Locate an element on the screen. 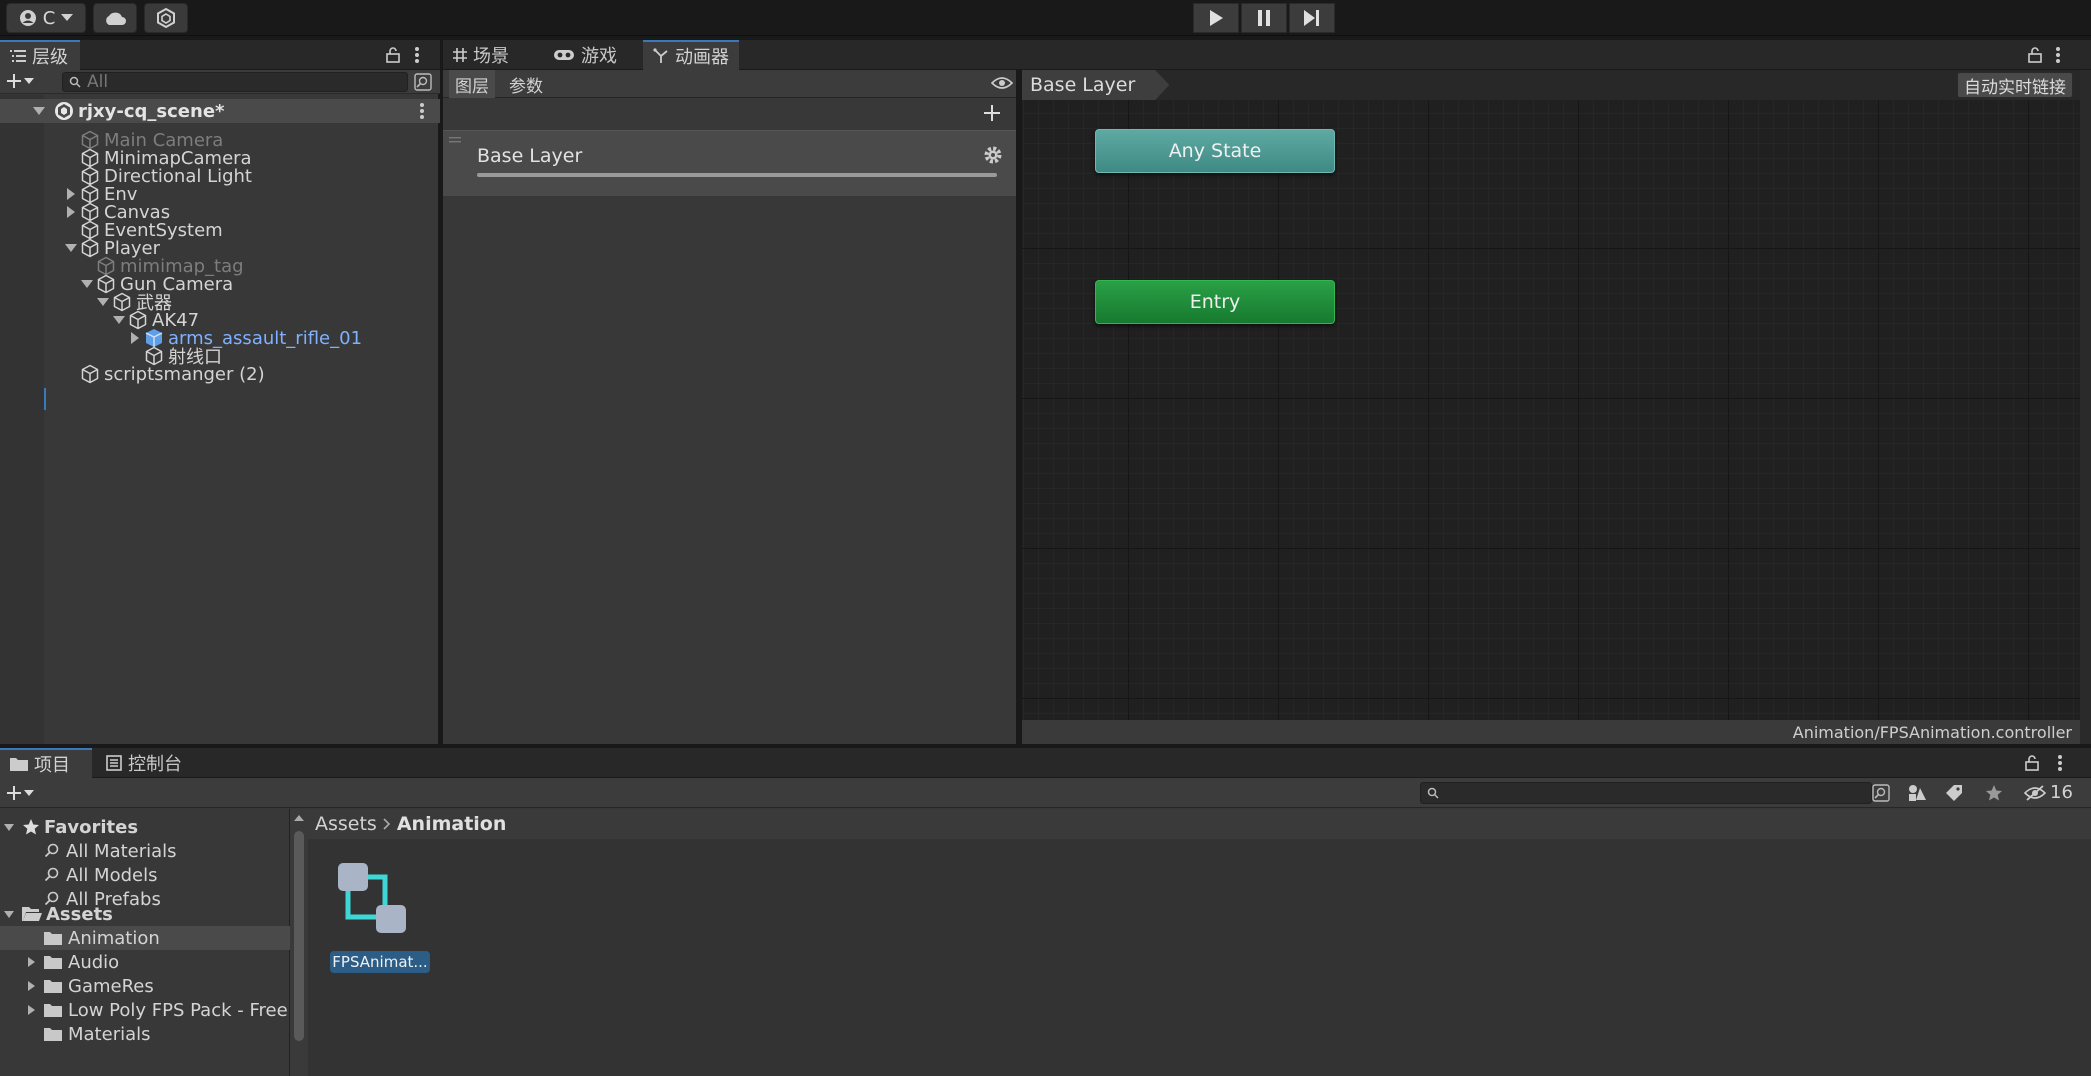  favorite-label: All Models is located at coordinates (112, 875).